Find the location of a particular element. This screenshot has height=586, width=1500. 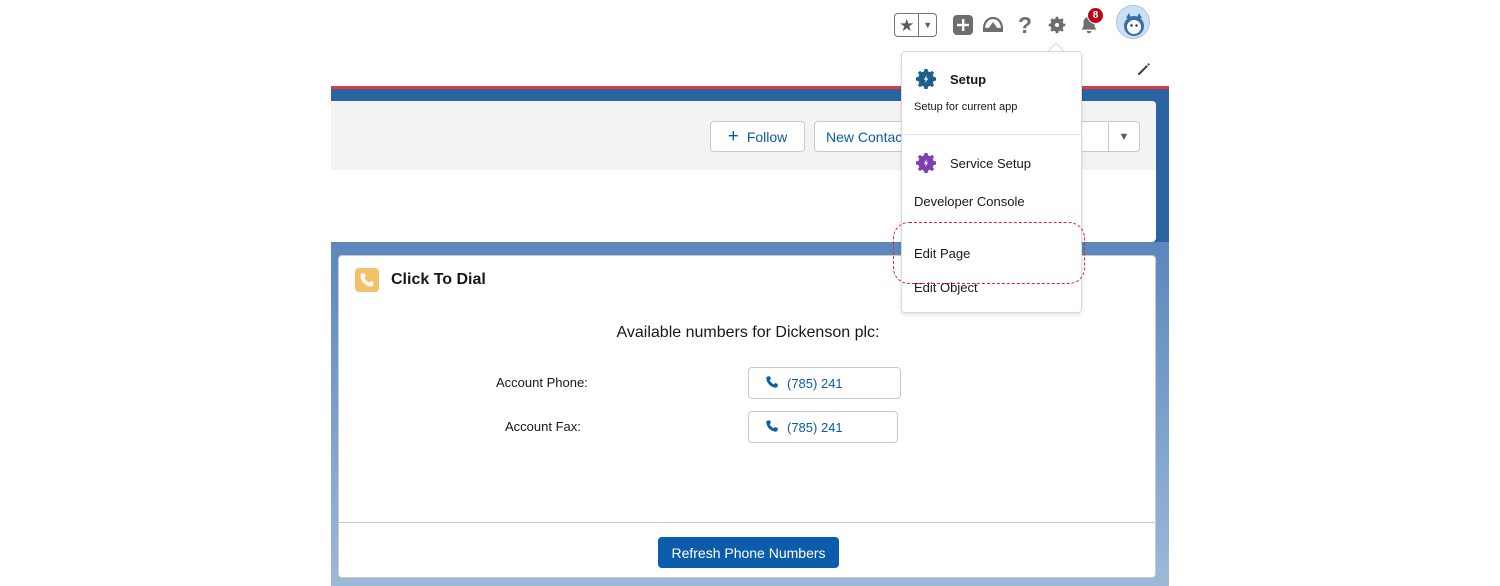

account-fax-label: Account Fax: is located at coordinates (543, 426).